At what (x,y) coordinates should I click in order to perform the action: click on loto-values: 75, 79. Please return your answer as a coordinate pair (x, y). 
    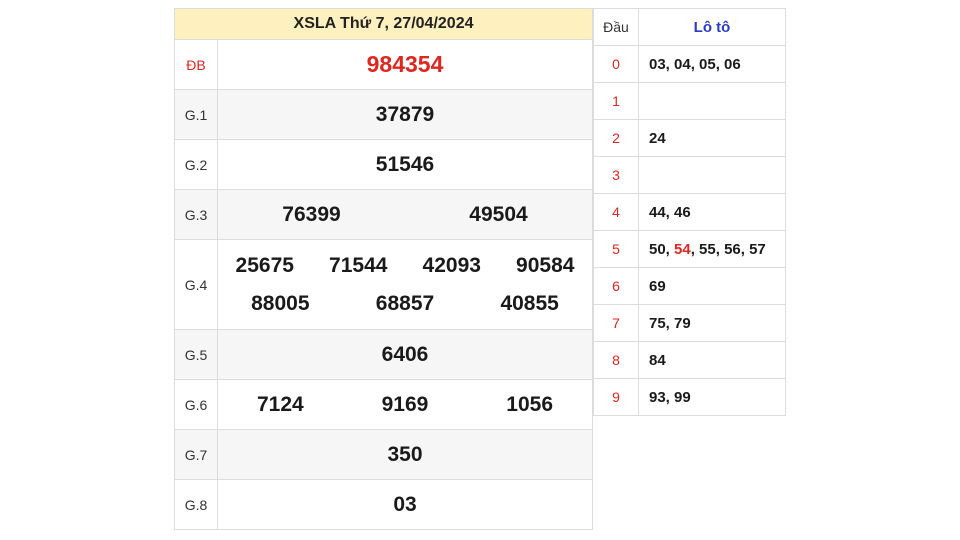
    Looking at the image, I should click on (712, 323).